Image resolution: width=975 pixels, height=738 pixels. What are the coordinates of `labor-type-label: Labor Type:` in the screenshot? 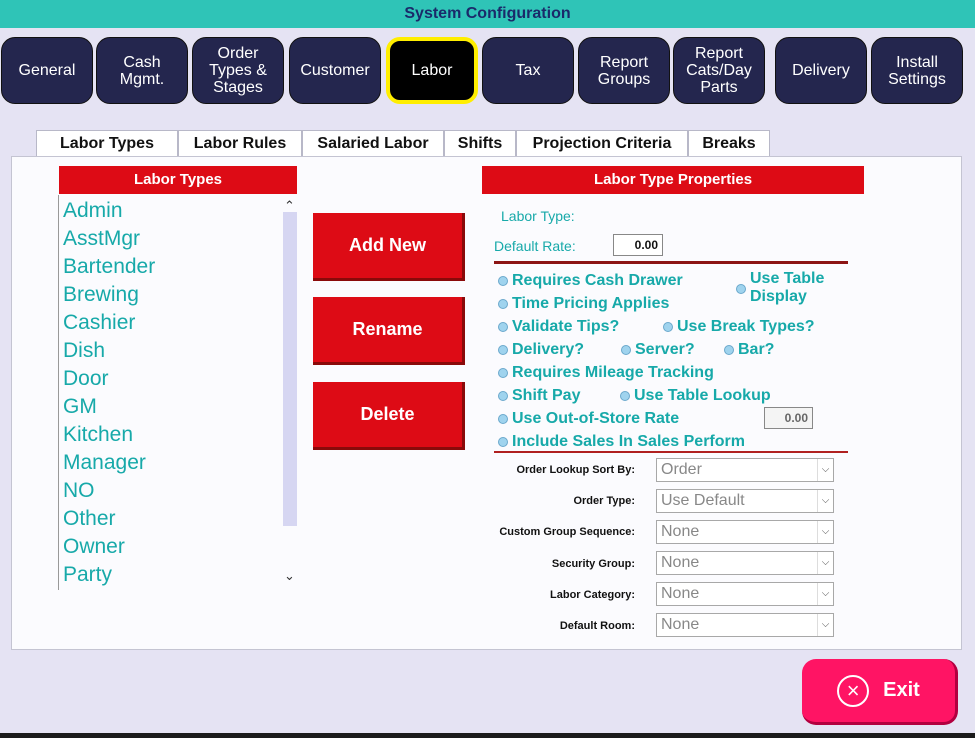 It's located at (538, 216).